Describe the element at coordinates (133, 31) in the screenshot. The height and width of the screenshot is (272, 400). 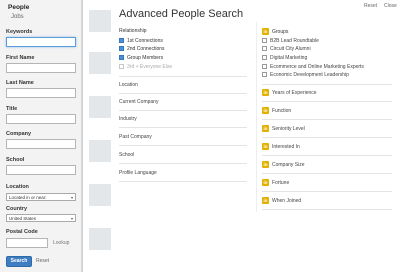
I see `relationship-label: Relationship` at that location.